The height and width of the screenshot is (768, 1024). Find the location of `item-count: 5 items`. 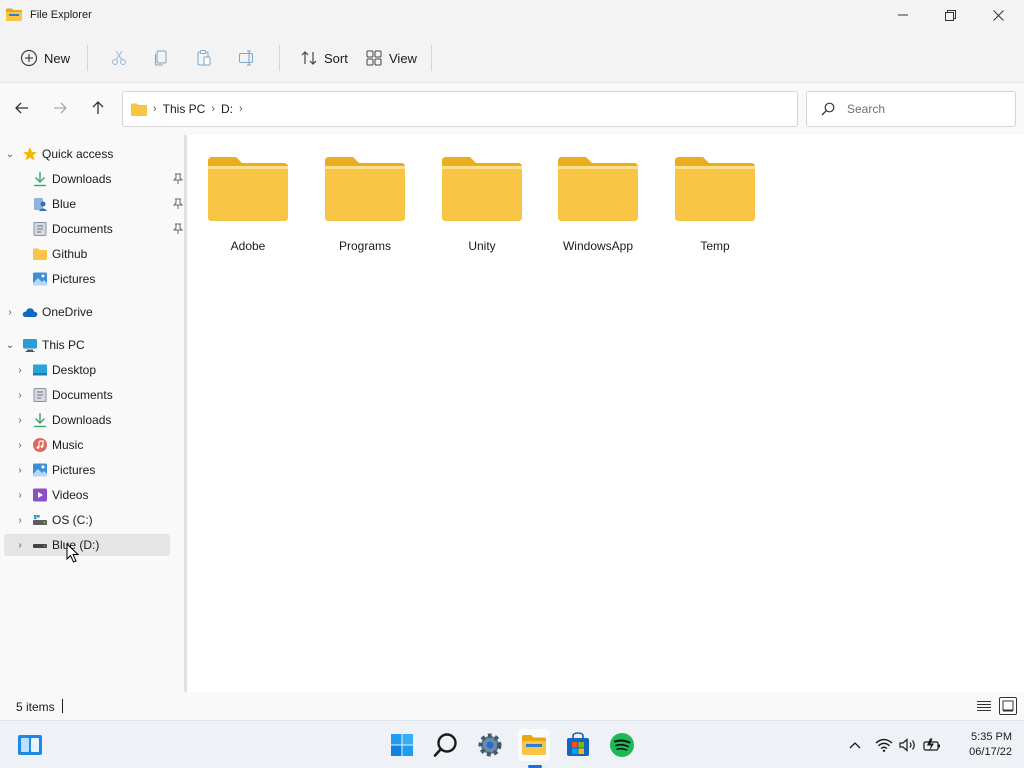

item-count: 5 items is located at coordinates (35, 707).